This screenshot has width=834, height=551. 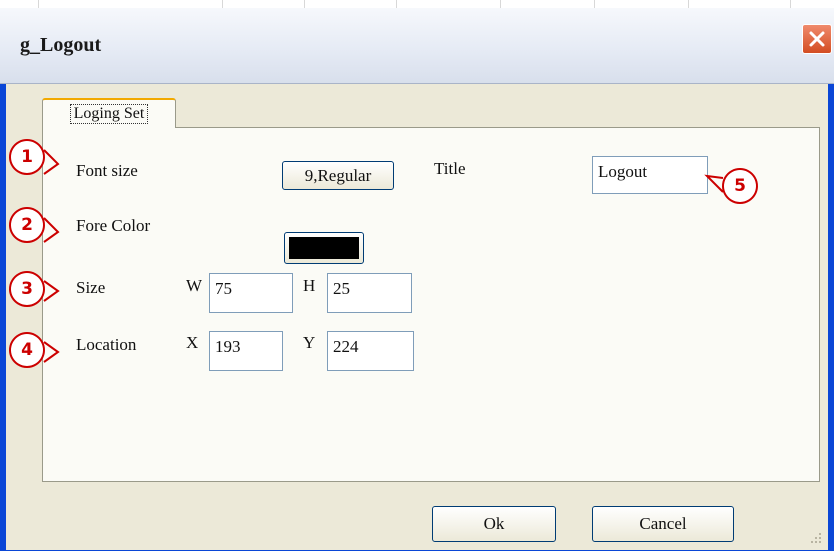 I want to click on y-input: 224, so click(x=370, y=351).